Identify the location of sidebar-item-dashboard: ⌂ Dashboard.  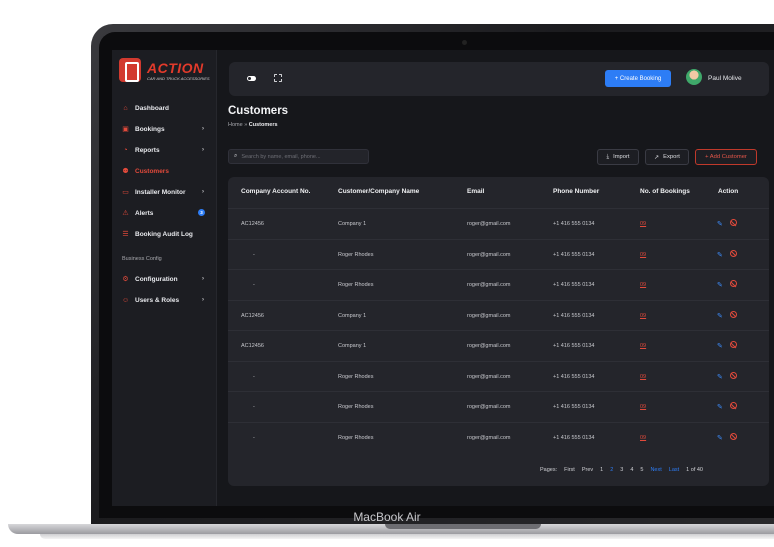
(164, 108).